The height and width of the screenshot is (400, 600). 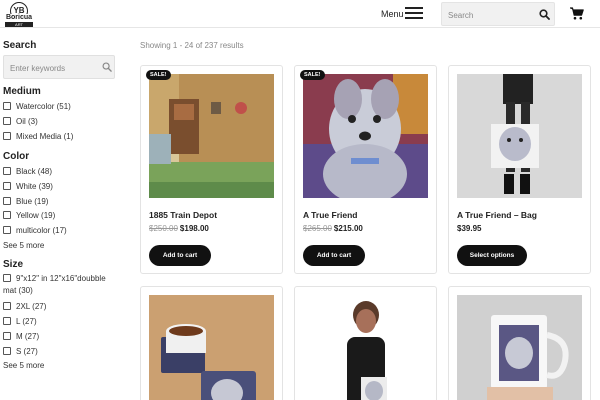 I want to click on product-name: A True Friend – Bag, so click(x=497, y=215).